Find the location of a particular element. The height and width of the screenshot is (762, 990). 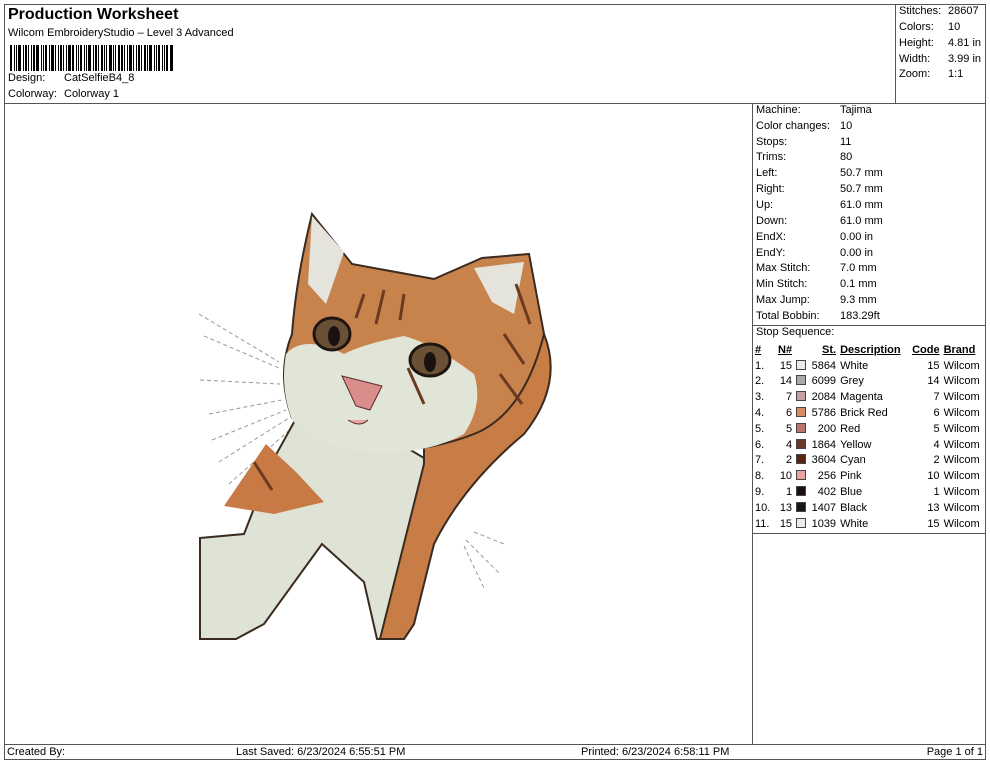

info-row: Stops: 11 is located at coordinates (803, 144).